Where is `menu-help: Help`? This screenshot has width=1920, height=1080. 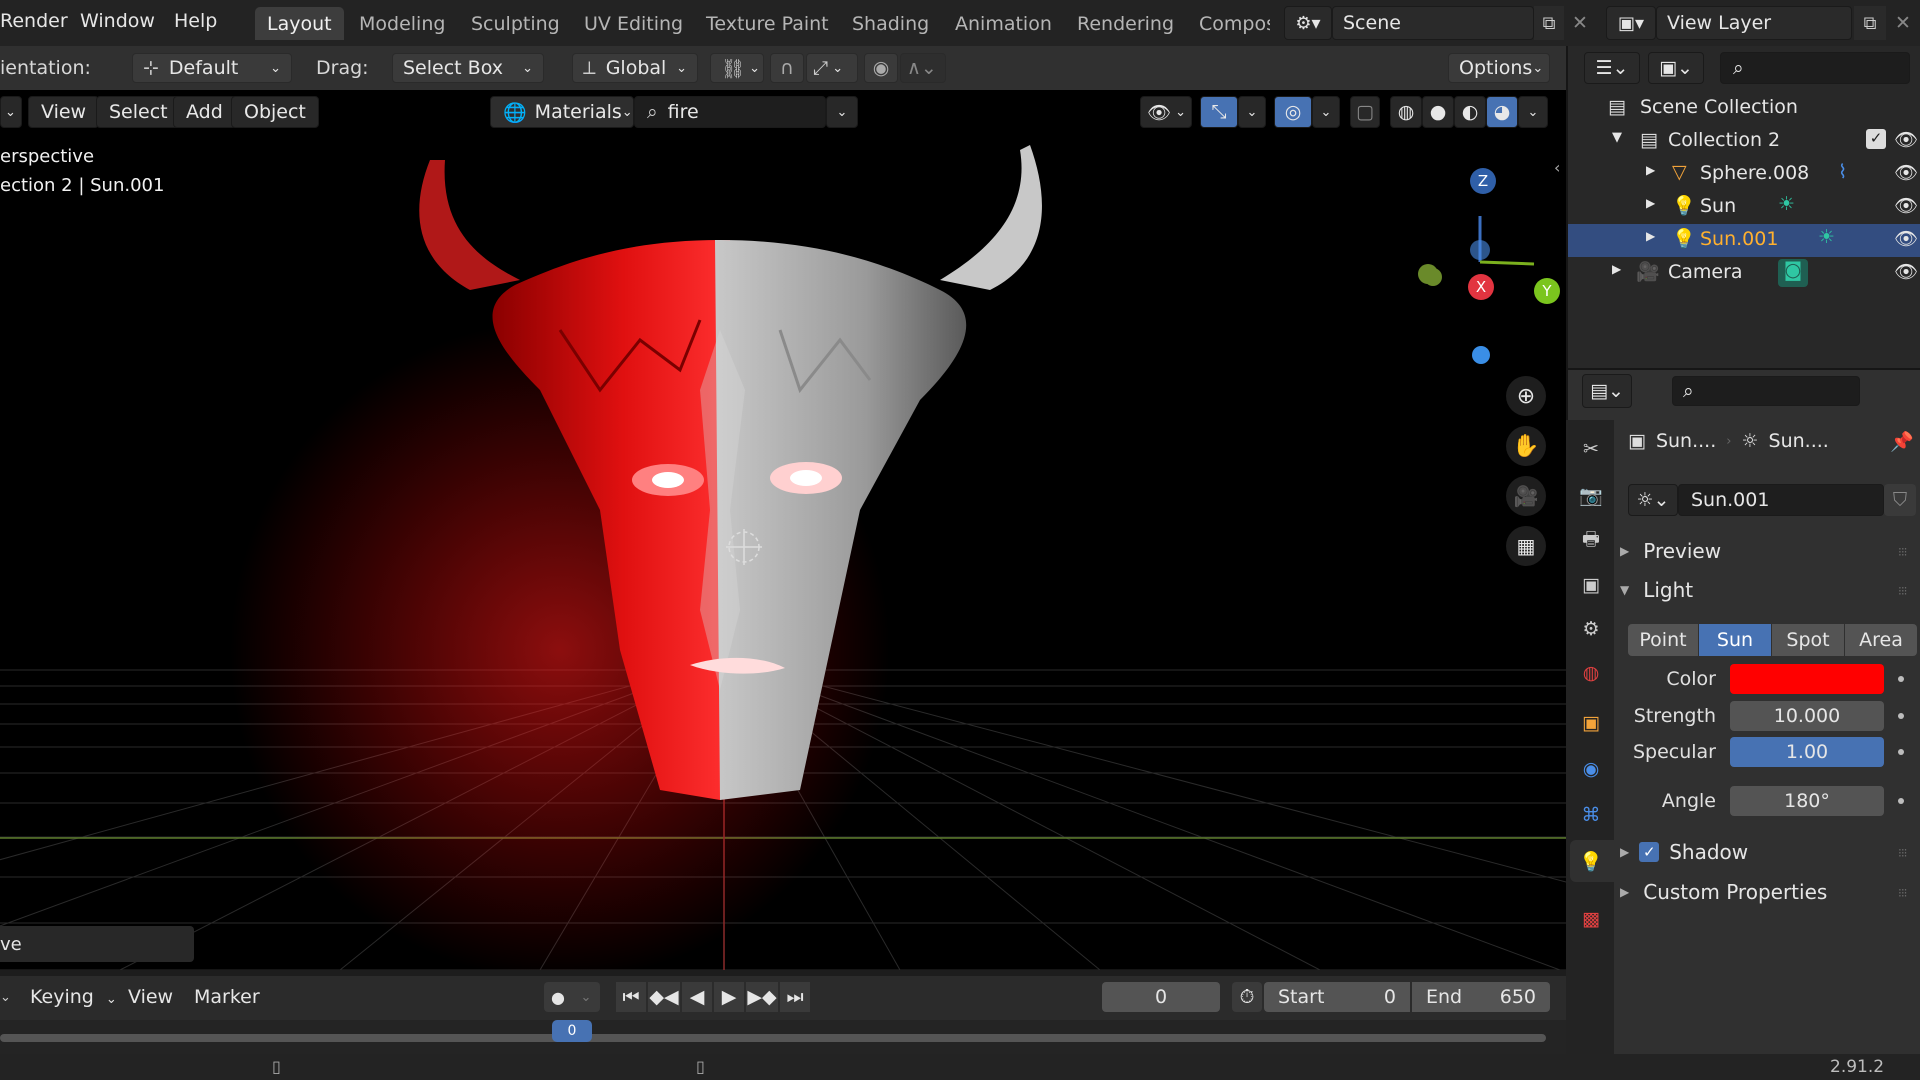 menu-help: Help is located at coordinates (195, 21).